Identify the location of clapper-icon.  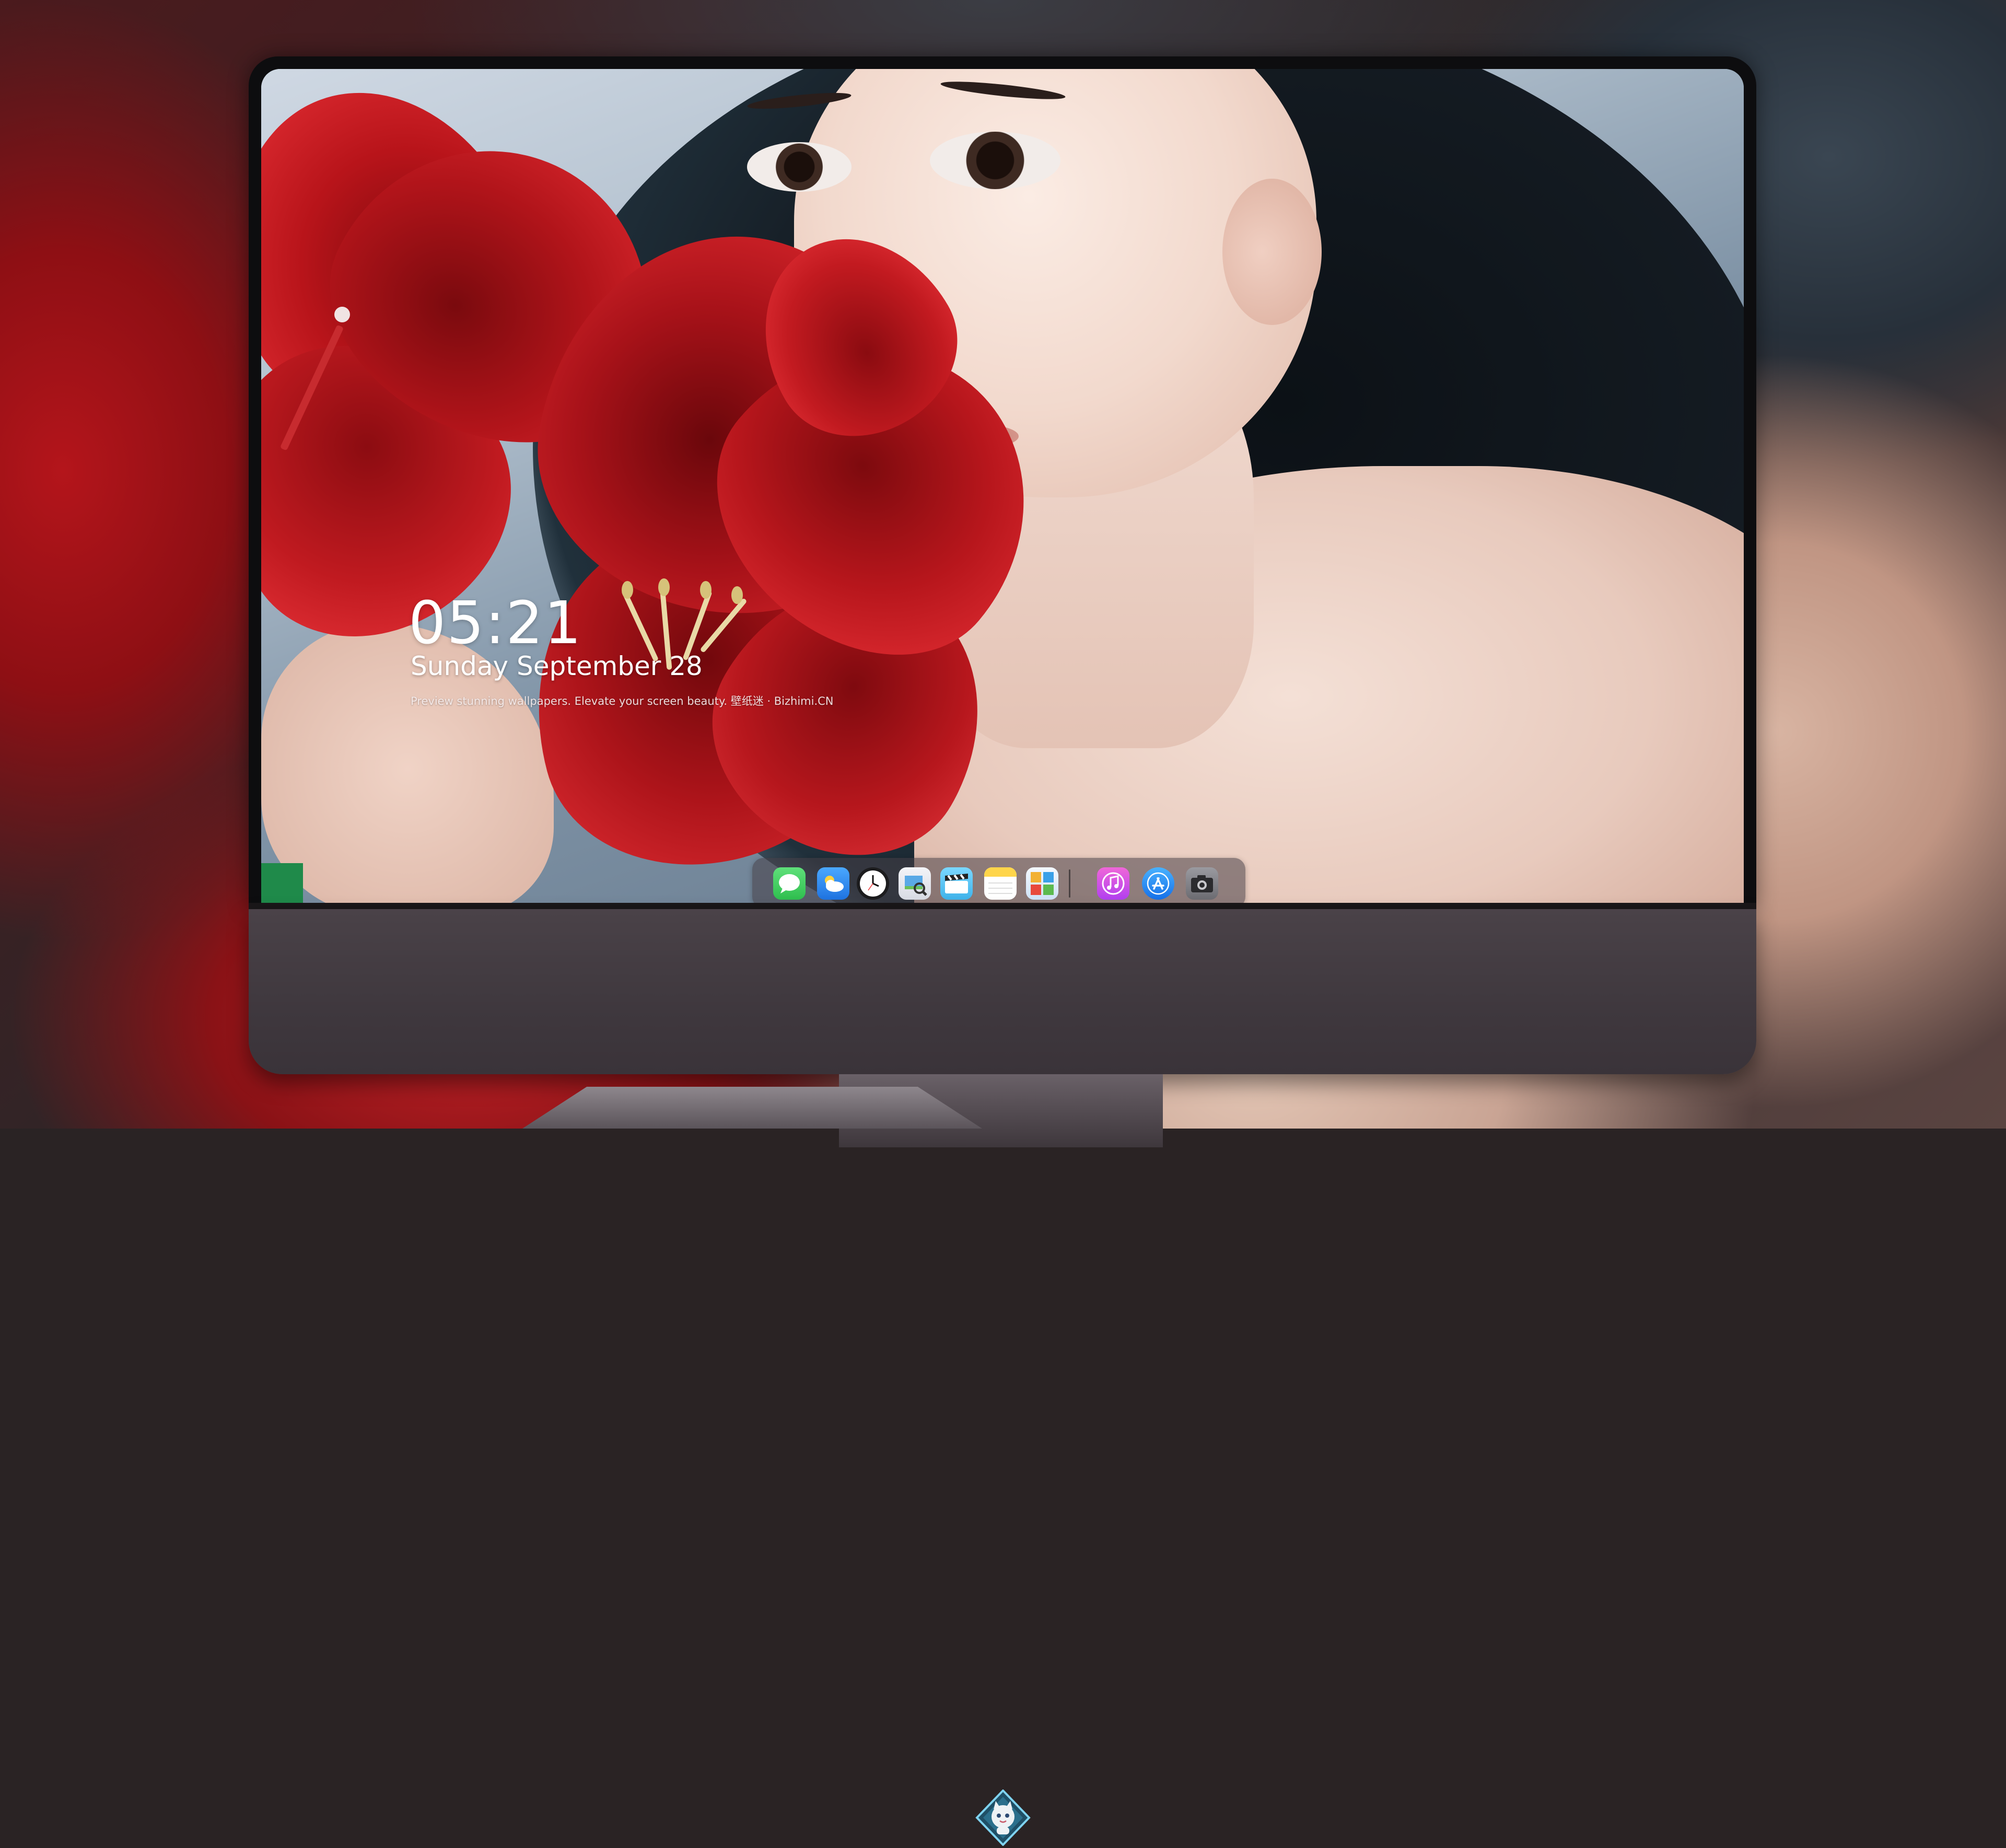
(956, 883).